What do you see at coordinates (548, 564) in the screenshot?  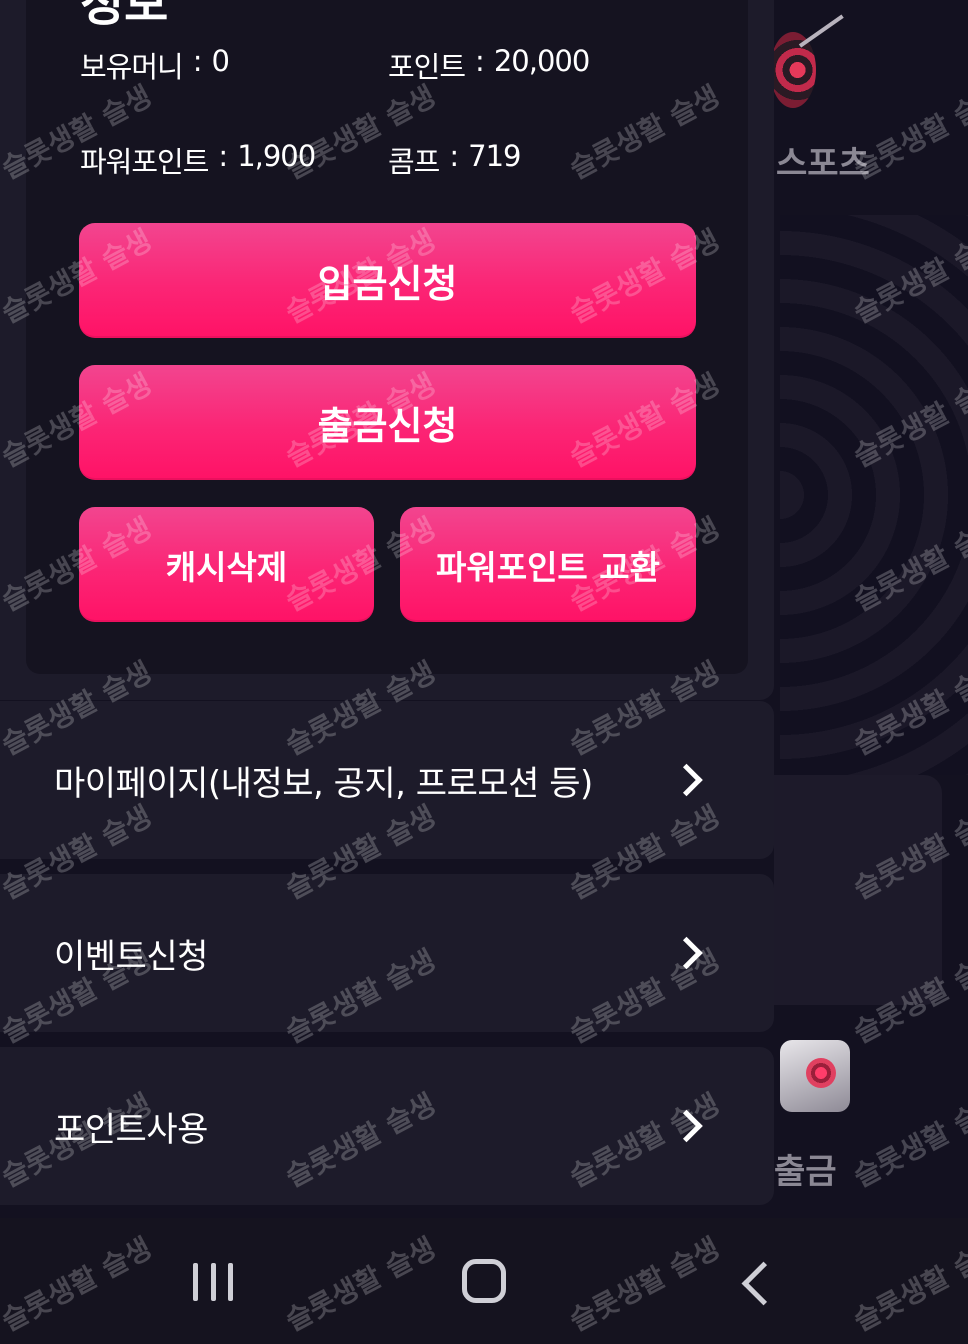 I see `power-point-exchange-button: 파워포인트 교환` at bounding box center [548, 564].